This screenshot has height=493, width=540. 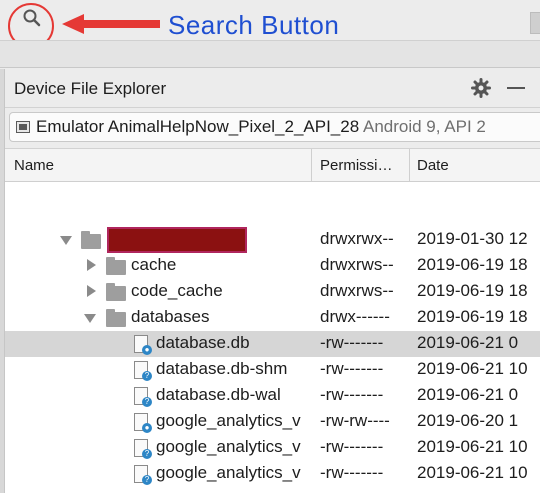 What do you see at coordinates (433, 165) in the screenshot?
I see `column-date: Date` at bounding box center [433, 165].